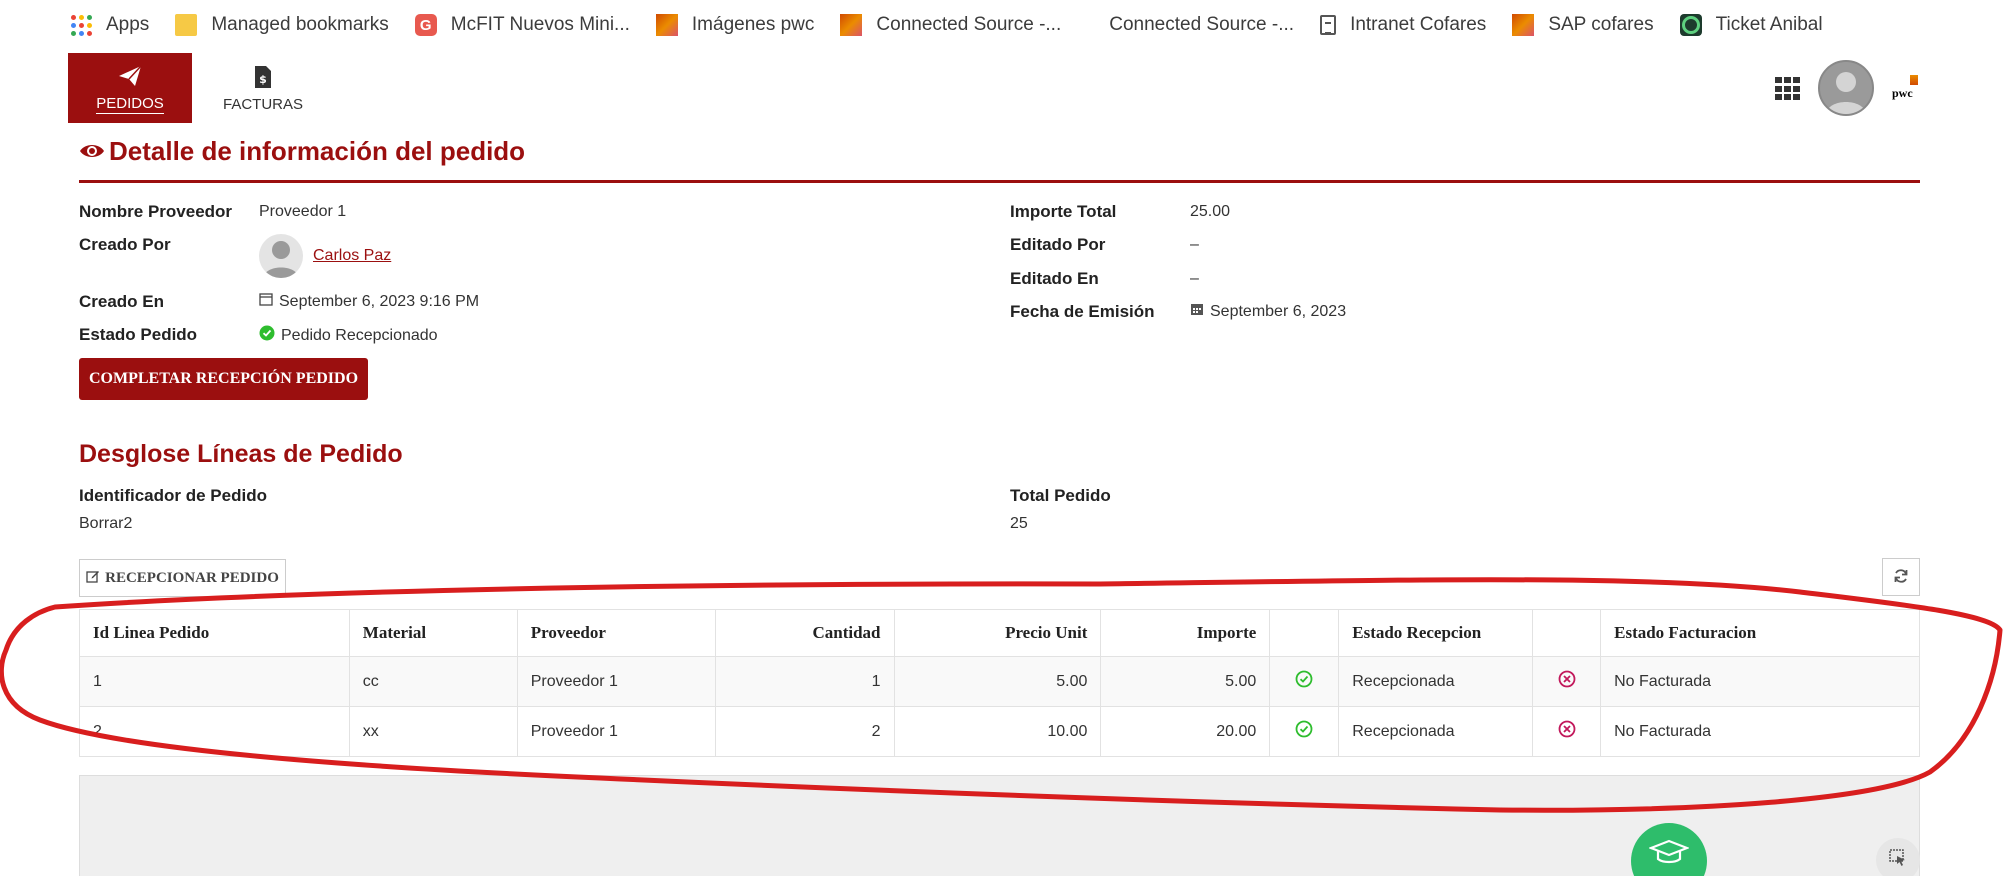 This screenshot has width=2003, height=876. What do you see at coordinates (1436, 681) in the screenshot?
I see `cell-estado-recepcion: Recepcionada` at bounding box center [1436, 681].